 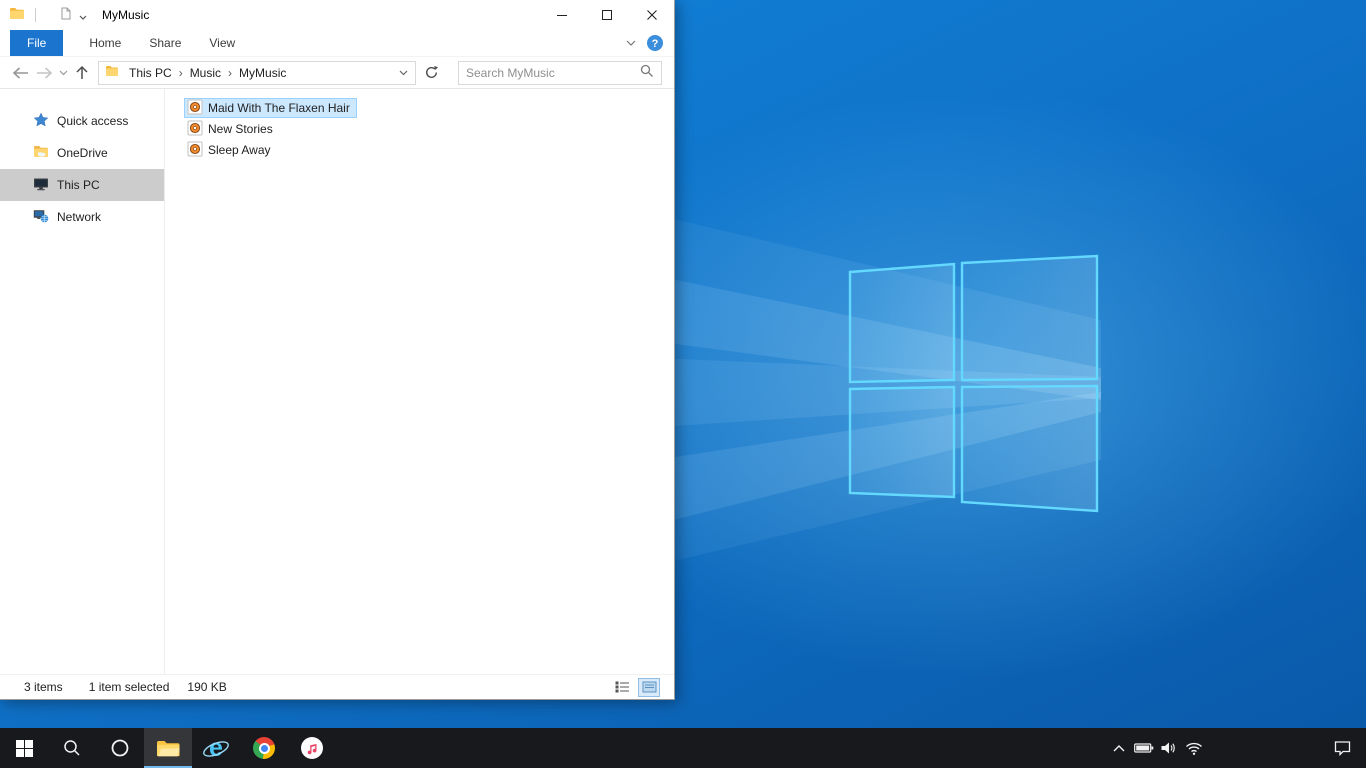 I want to click on wifi-icon, so click(x=1193, y=748).